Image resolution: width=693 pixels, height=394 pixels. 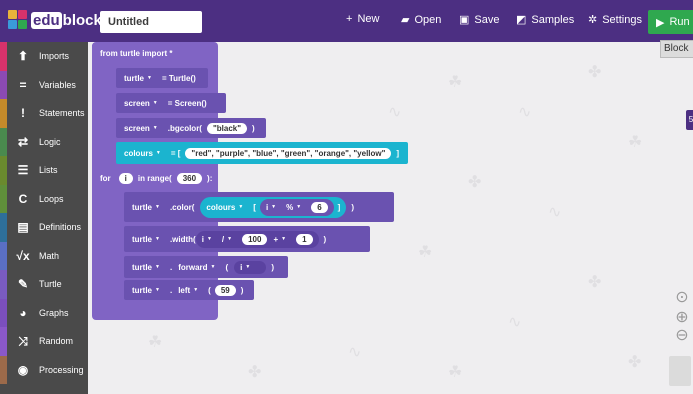 I want to click on upload-icon: ⬆, so click(x=23, y=56).